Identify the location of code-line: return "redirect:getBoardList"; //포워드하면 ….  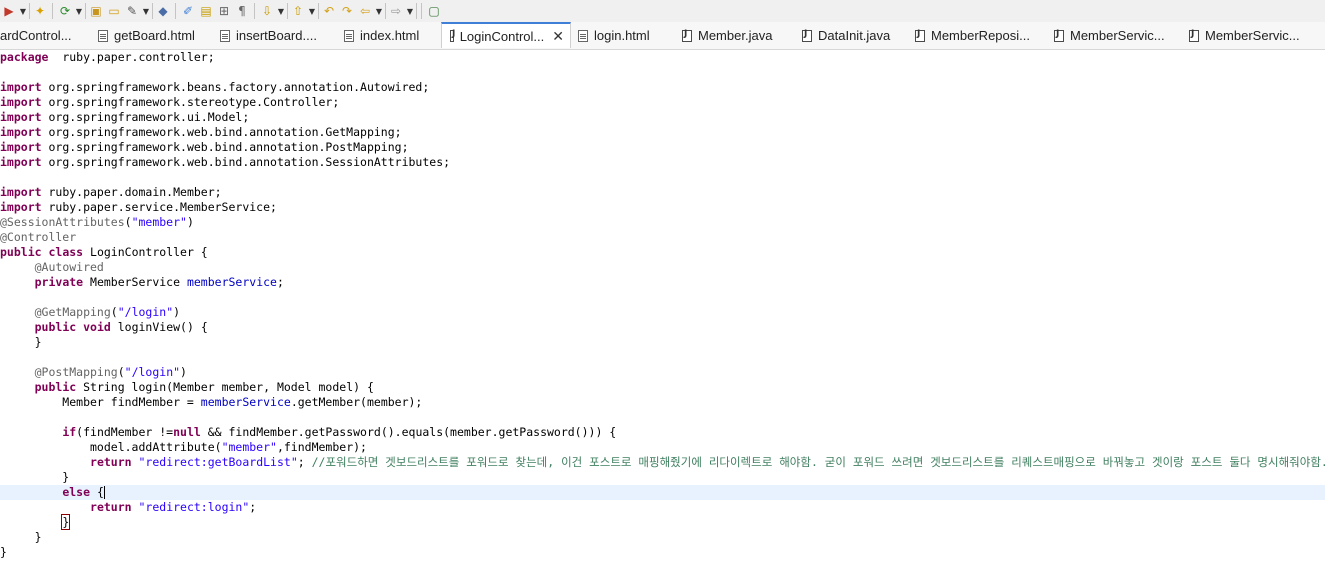
(662, 462).